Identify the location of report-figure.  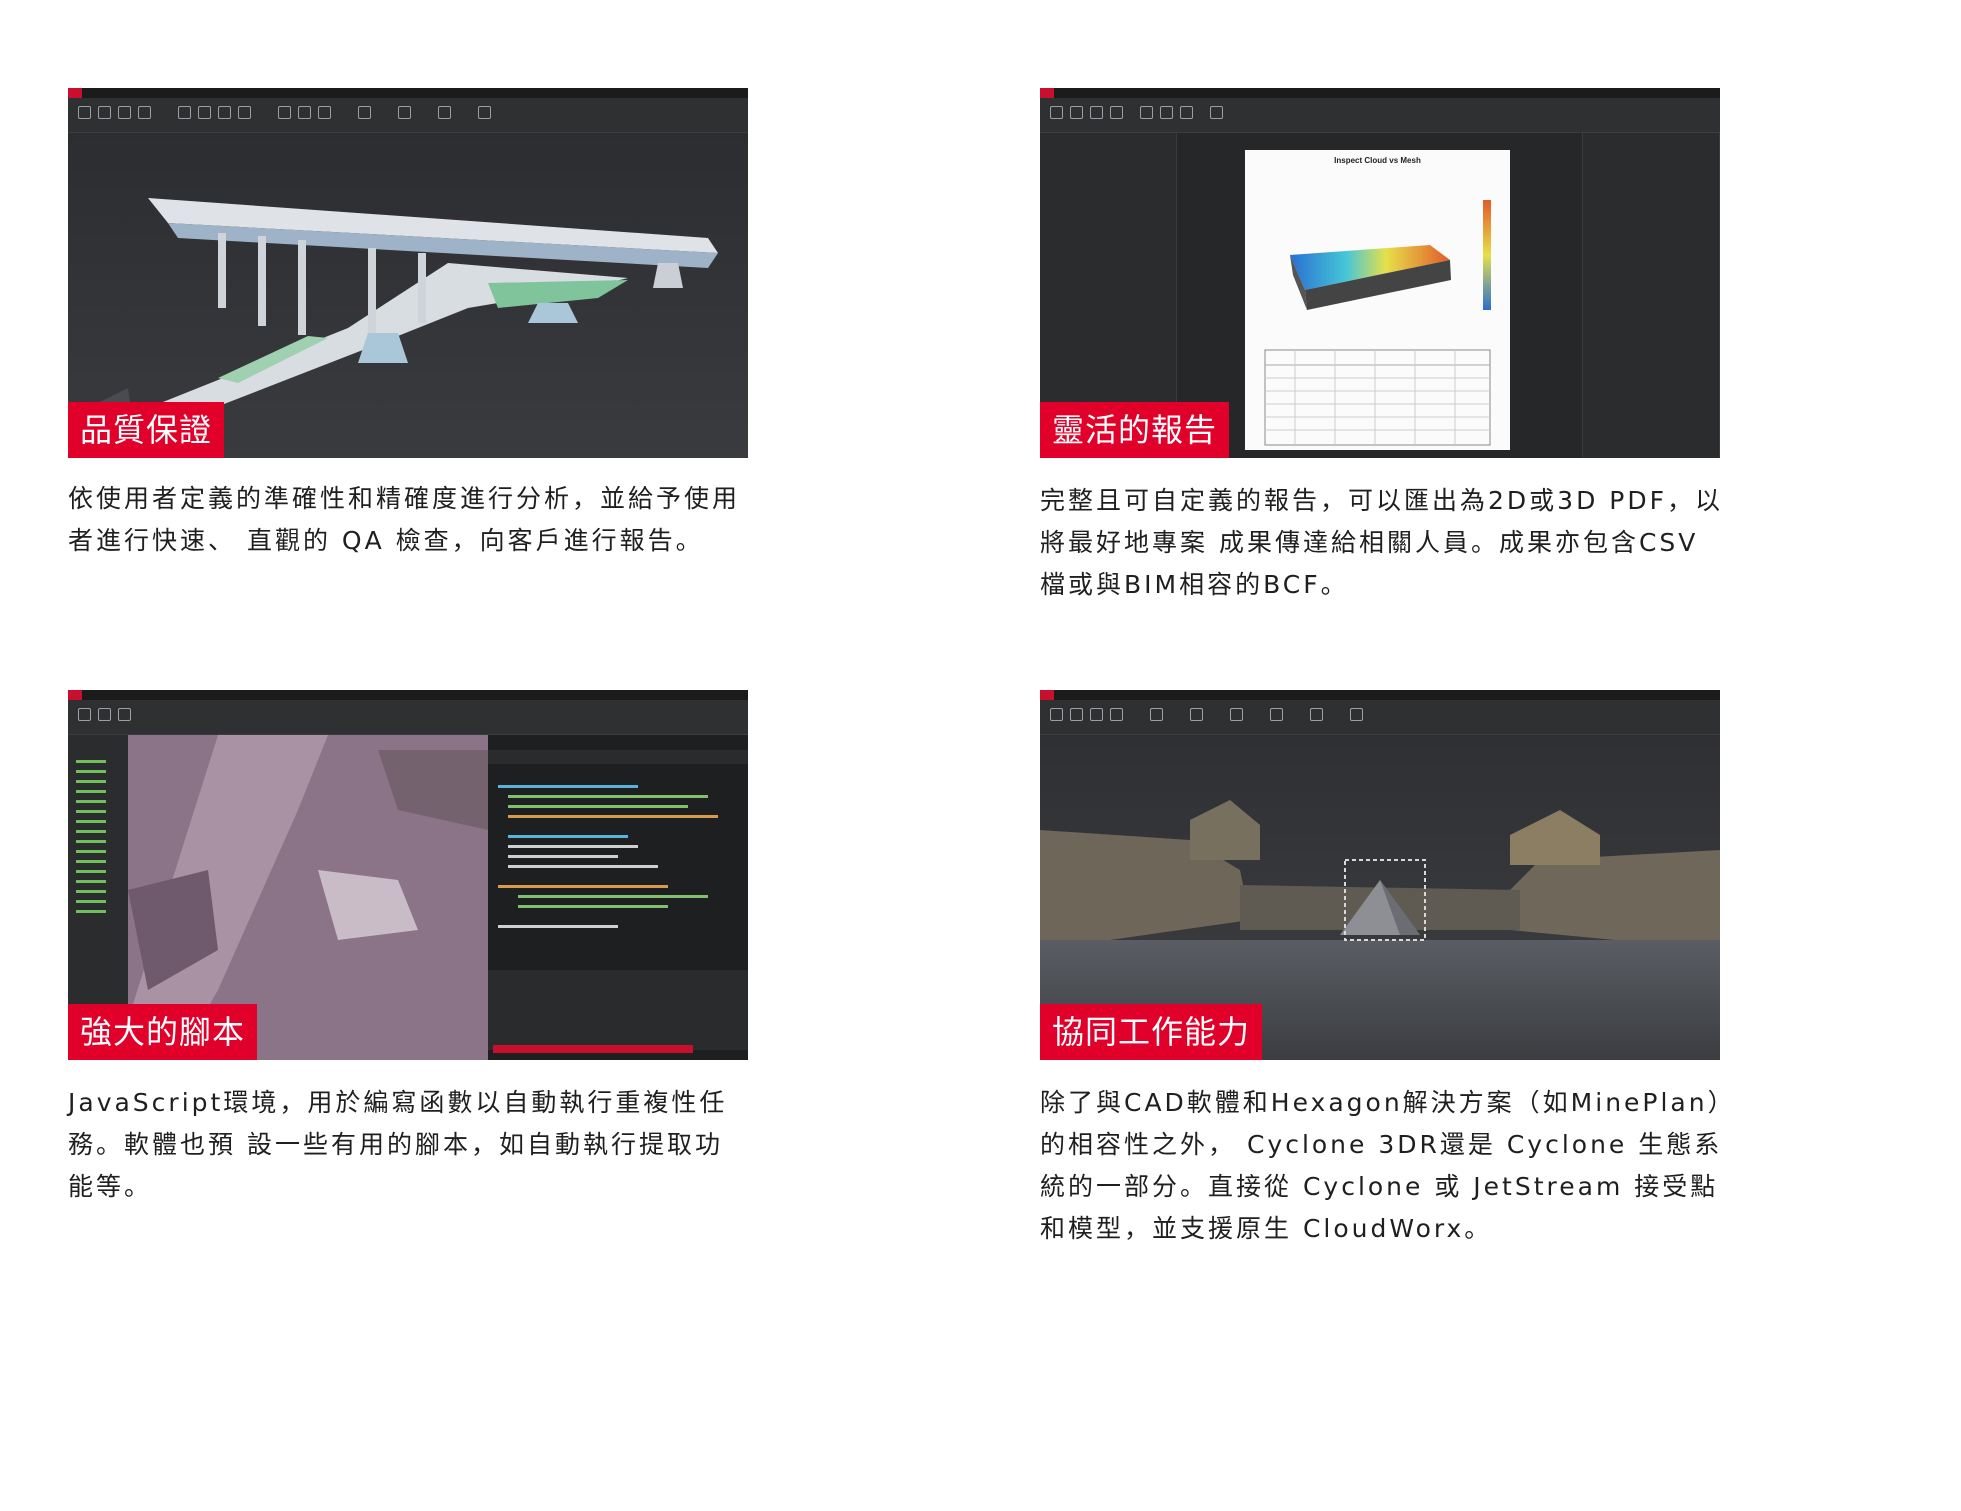
(1377, 323).